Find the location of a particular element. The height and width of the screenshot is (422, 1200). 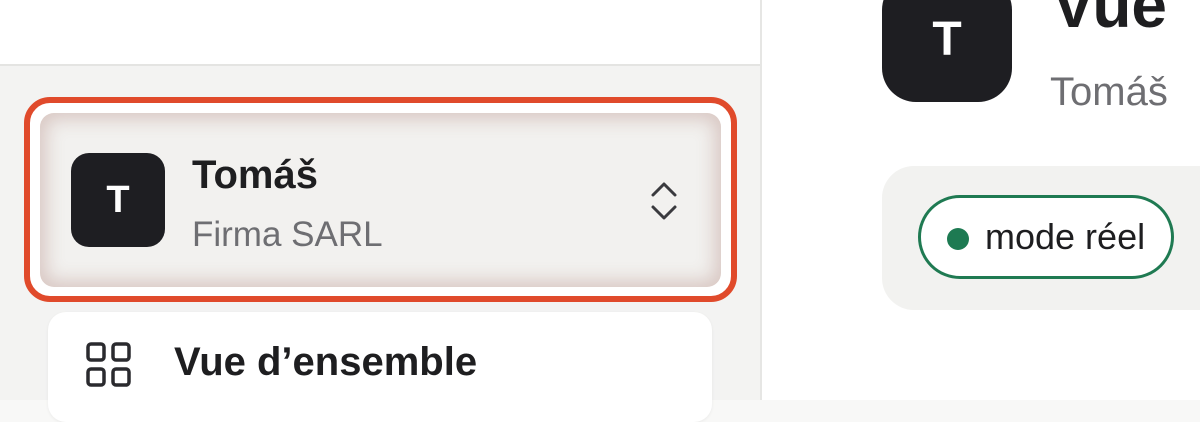

chevron-up-down-icon is located at coordinates (664, 201).